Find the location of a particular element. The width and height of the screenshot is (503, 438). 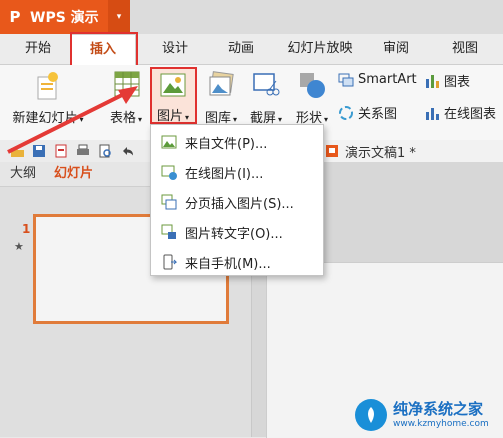

relation-diagram-button: 关系图 is located at coordinates (367, 112).